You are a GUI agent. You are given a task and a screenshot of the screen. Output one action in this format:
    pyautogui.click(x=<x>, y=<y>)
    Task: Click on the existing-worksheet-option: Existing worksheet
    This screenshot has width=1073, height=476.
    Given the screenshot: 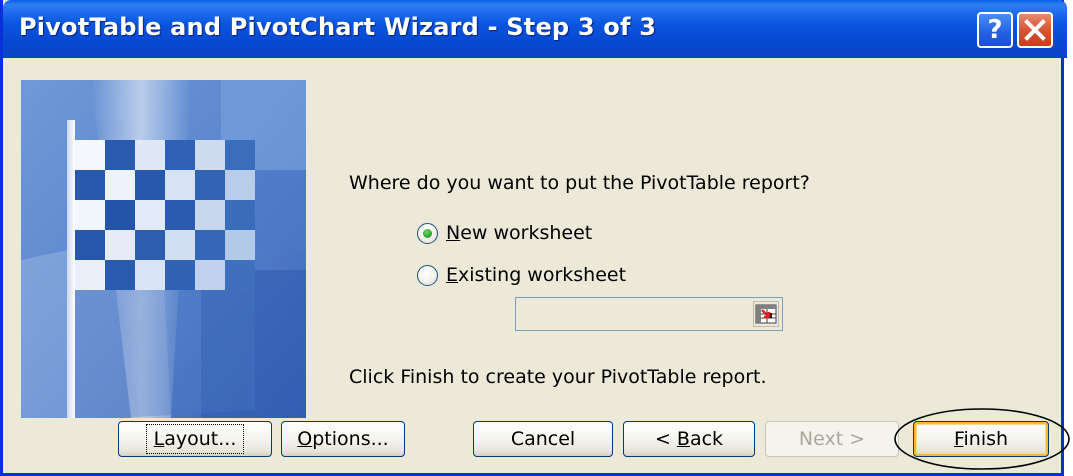 What is the action you would take?
    pyautogui.click(x=521, y=275)
    